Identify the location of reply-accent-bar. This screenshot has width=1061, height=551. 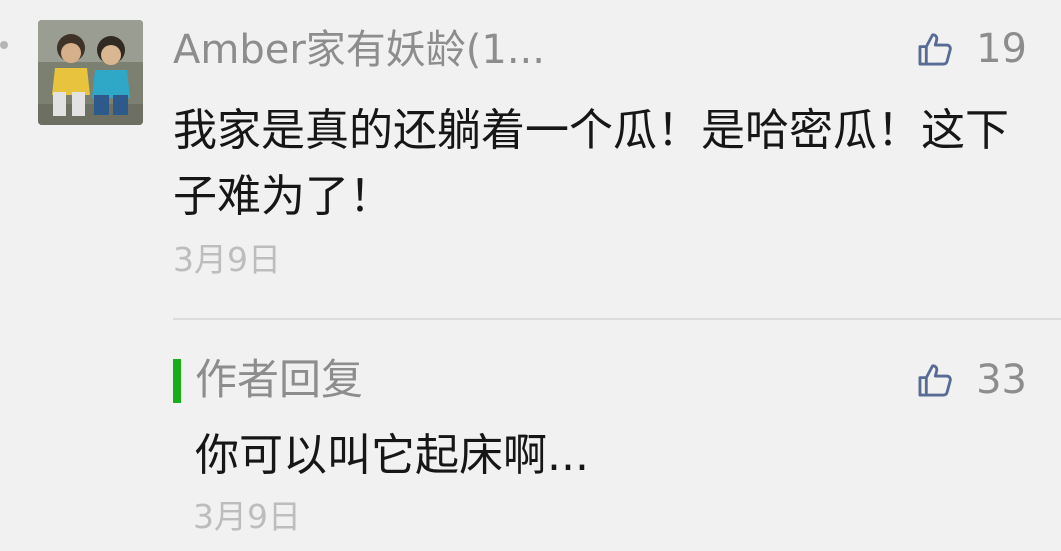
(177, 381).